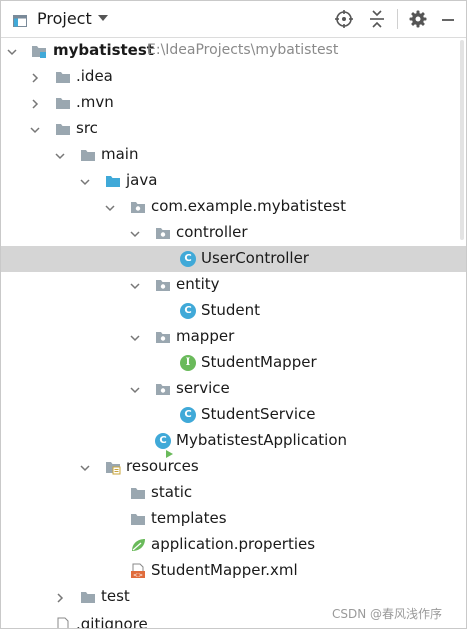 Image resolution: width=467 pixels, height=629 pixels. I want to click on tree-label: MybatistestApplication, so click(262, 440).